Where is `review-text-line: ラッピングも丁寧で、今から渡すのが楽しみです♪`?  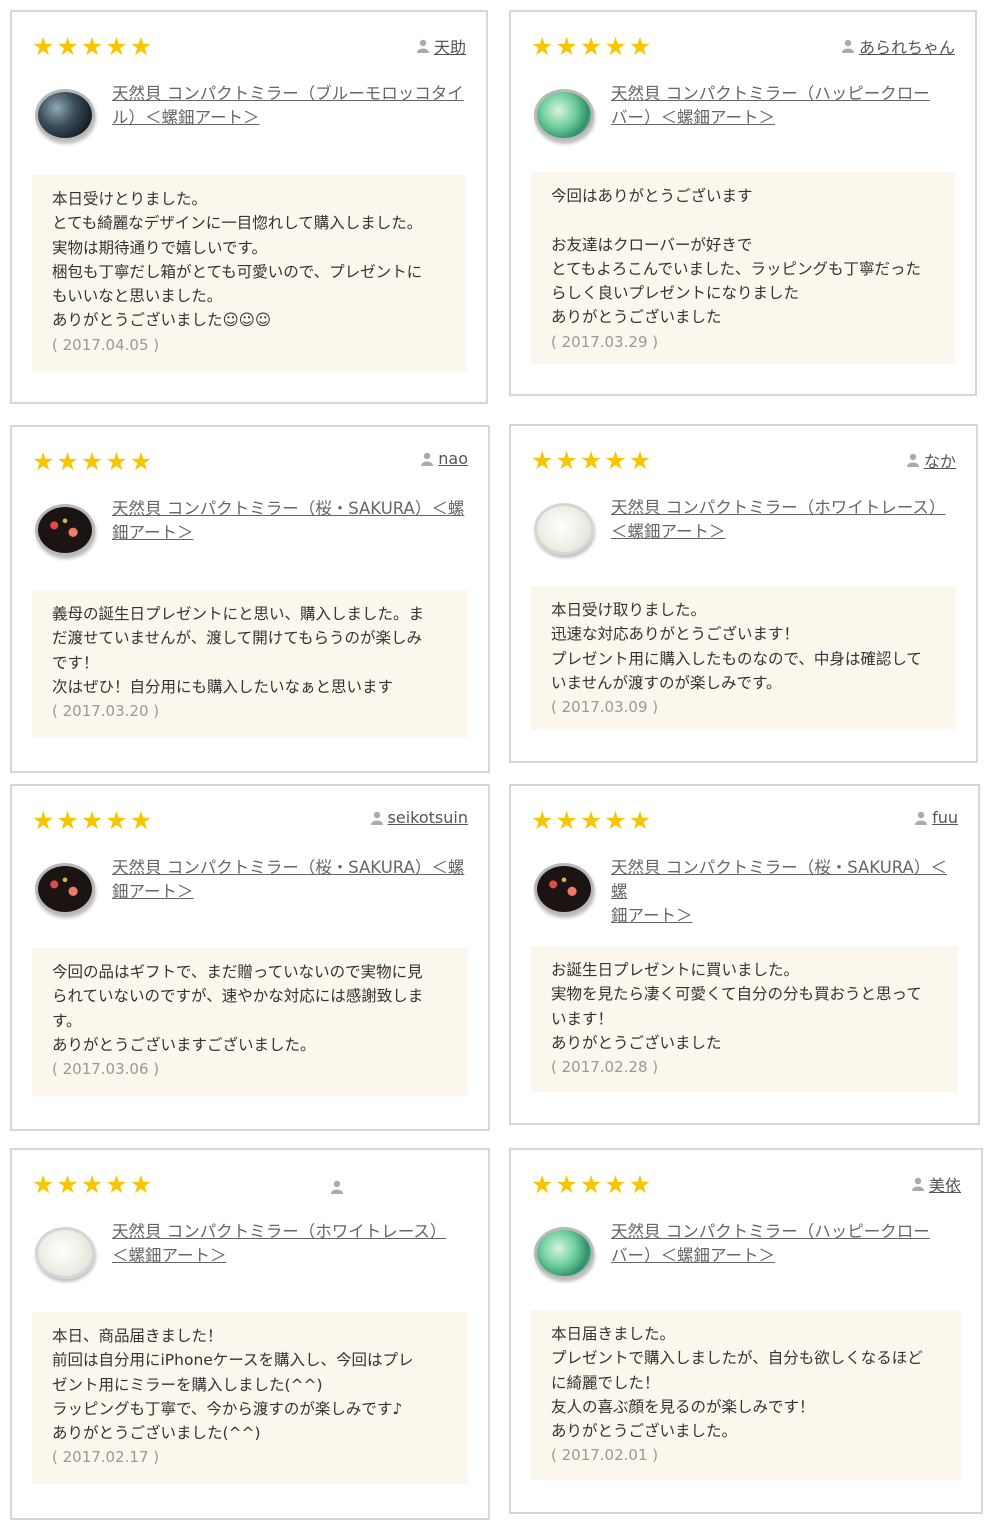 review-text-line: ラッピングも丁寧で、今から渡すのが楽しみです♪ is located at coordinates (227, 1408).